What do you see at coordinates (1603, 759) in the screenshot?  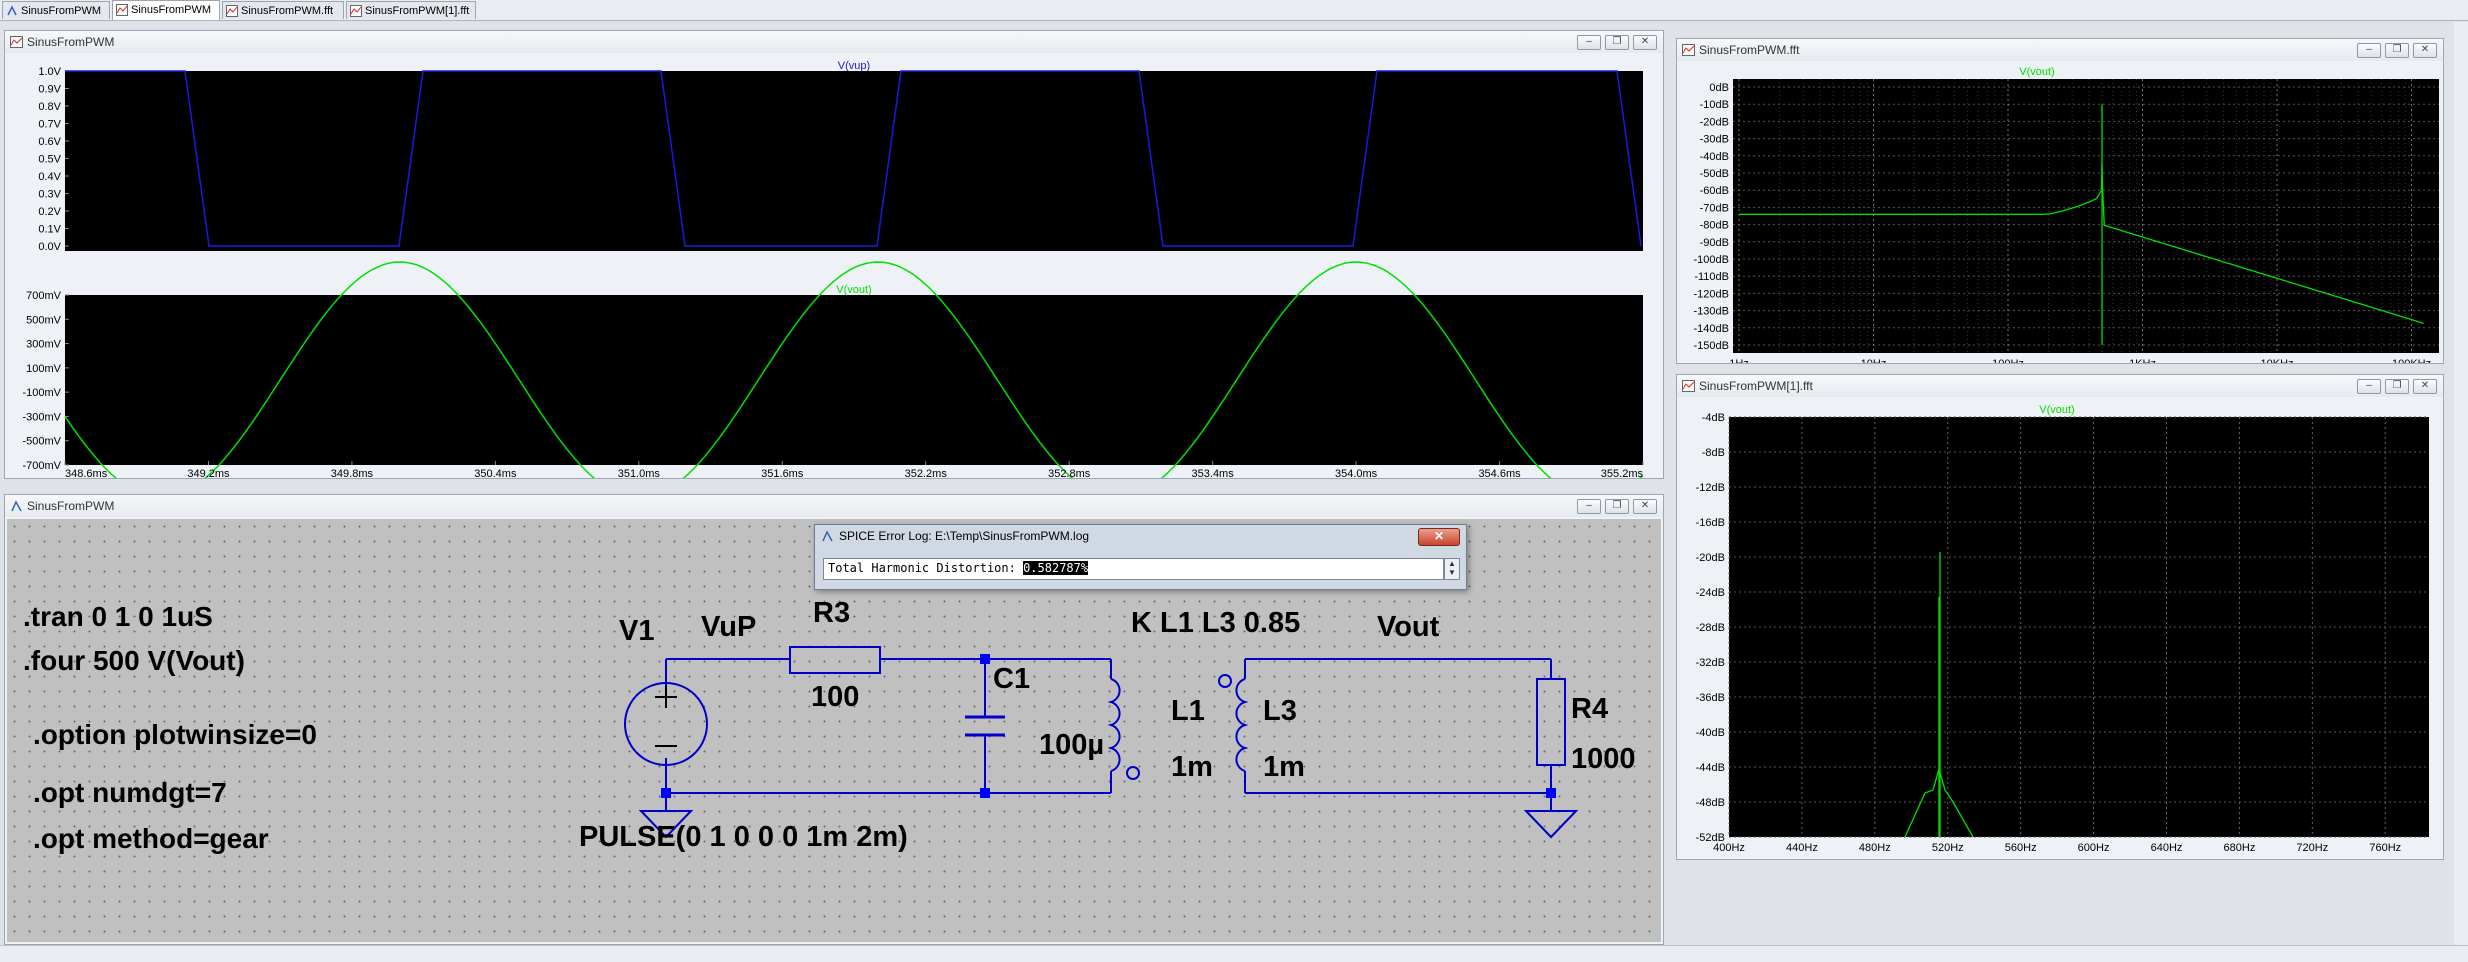 I see `value-r4: 1000` at bounding box center [1603, 759].